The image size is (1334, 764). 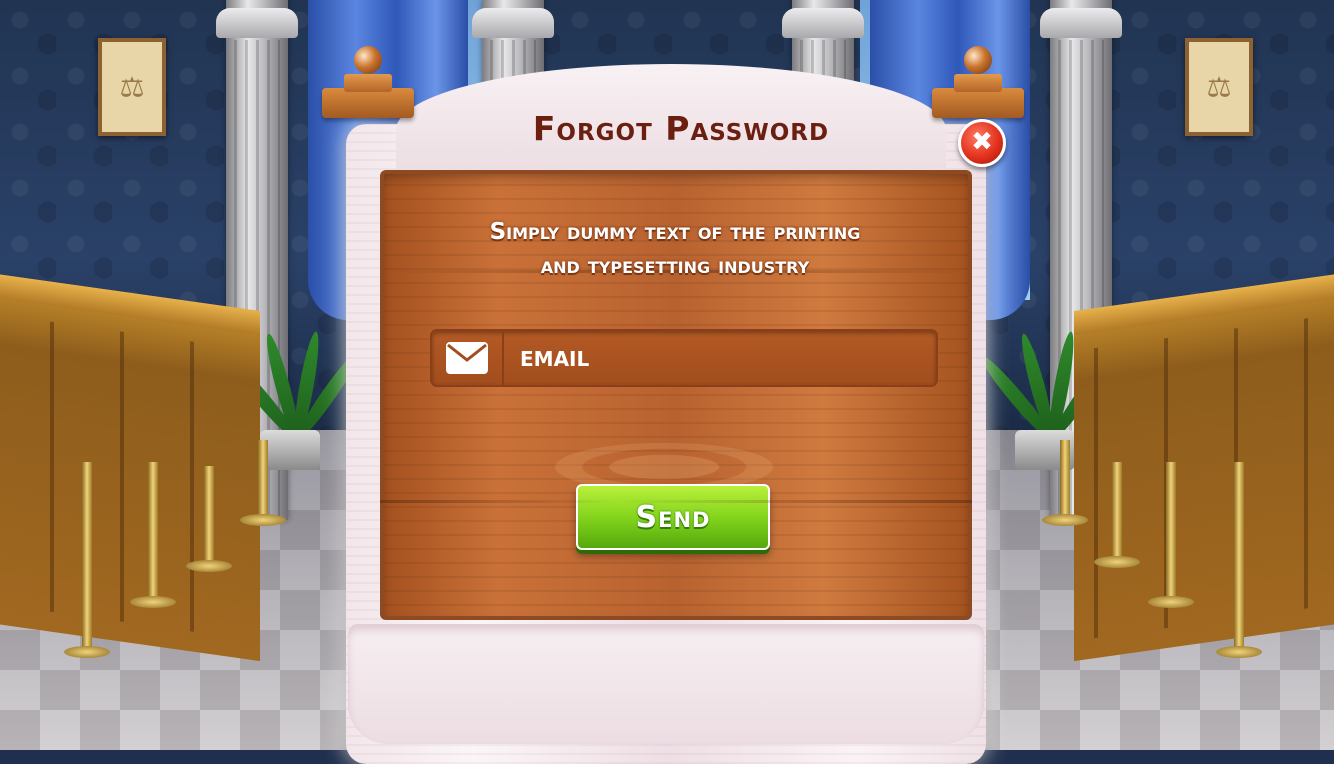 What do you see at coordinates (681, 128) in the screenshot?
I see `dialog-title: Forgot Password` at bounding box center [681, 128].